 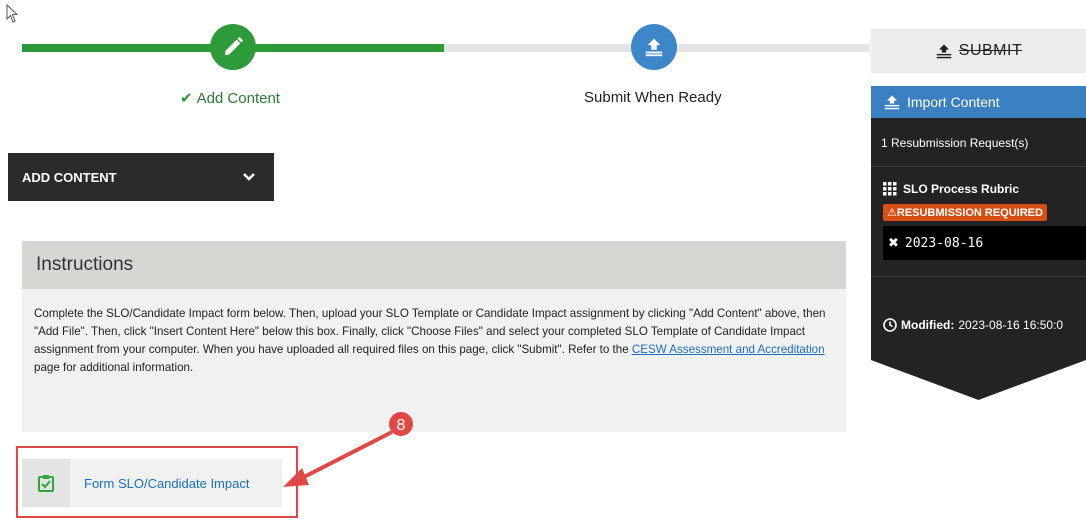 What do you see at coordinates (249, 177) in the screenshot?
I see `chevron-down-icon` at bounding box center [249, 177].